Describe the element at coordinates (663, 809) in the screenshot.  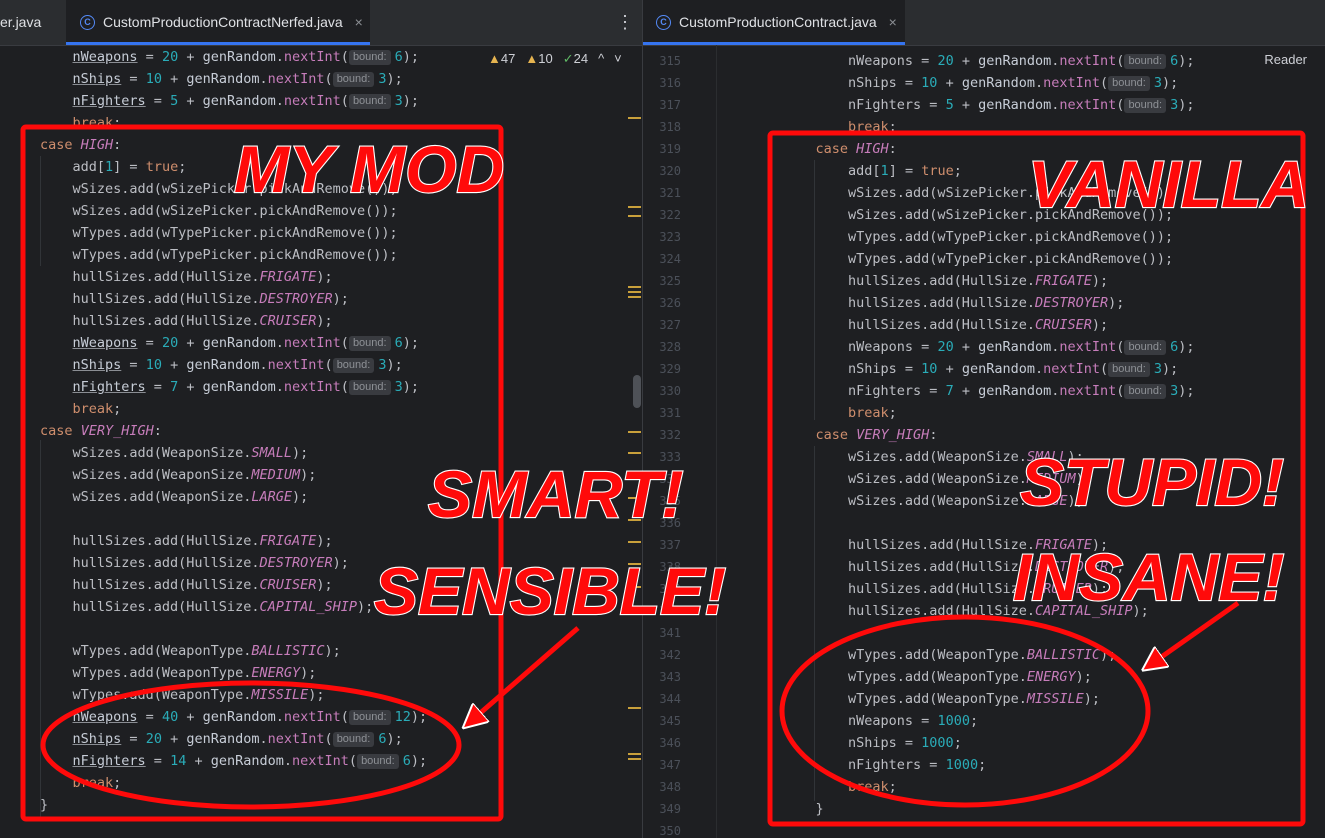
I see `line-number: 349` at that location.